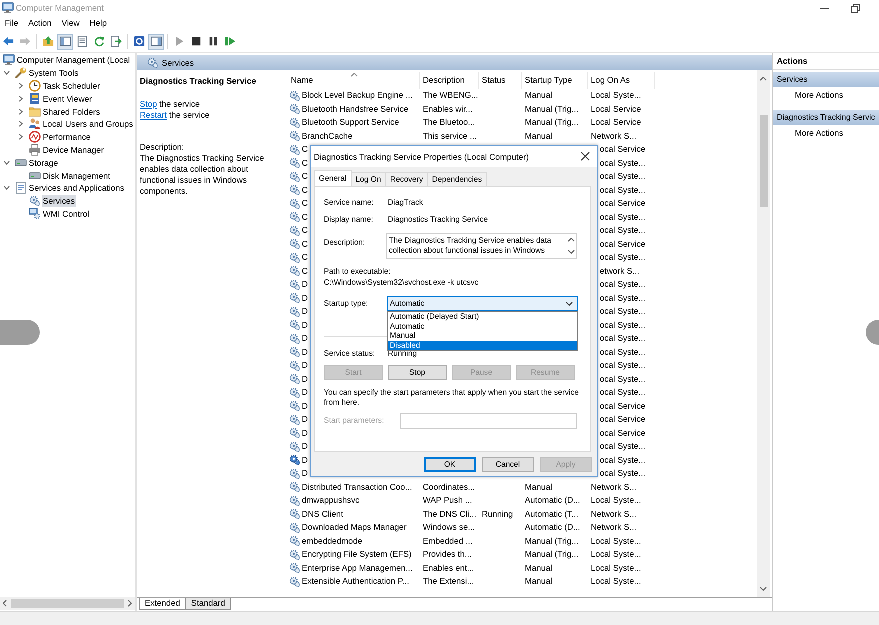 The height and width of the screenshot is (625, 879). I want to click on menu-item: Action, so click(40, 23).